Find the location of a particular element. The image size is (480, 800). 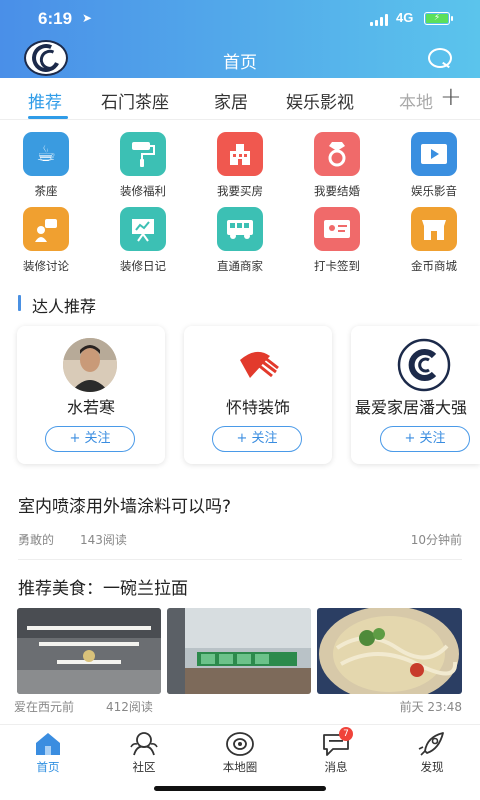

nav-label: 社区 is located at coordinates (144, 767).